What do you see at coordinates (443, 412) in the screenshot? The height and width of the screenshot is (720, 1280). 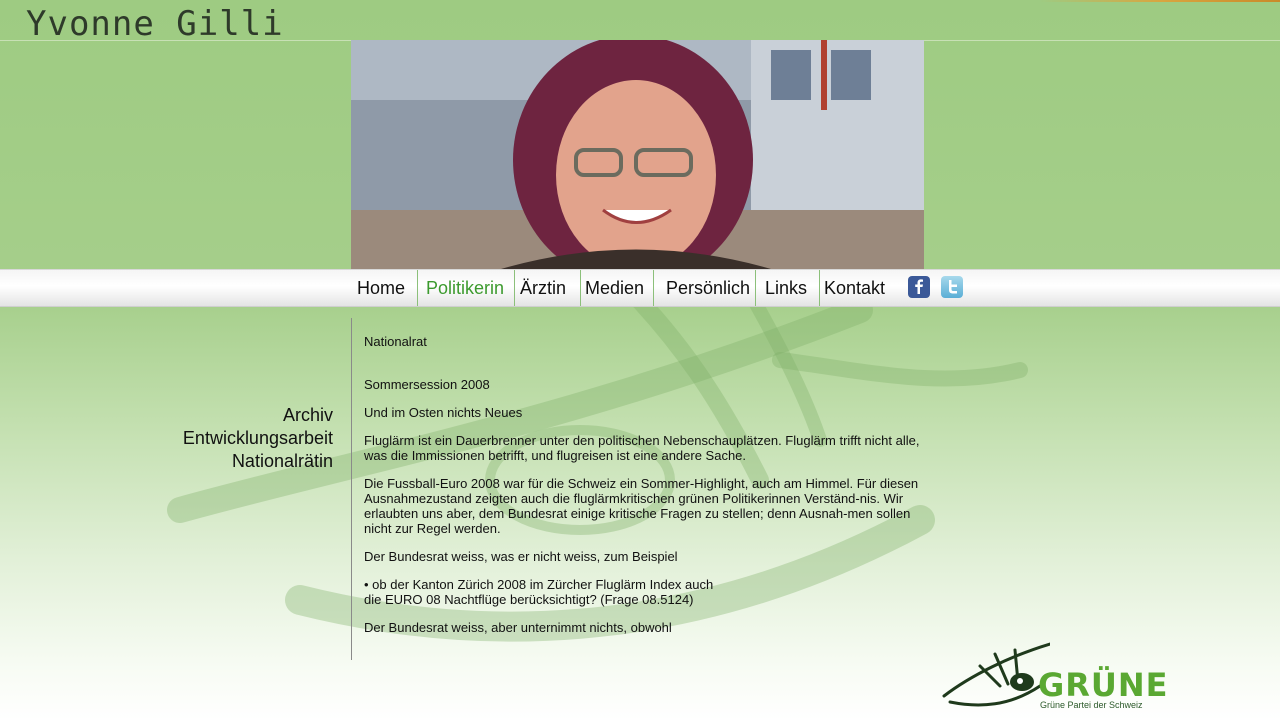 I see `article-headline: Und im Osten nichts Neues` at bounding box center [443, 412].